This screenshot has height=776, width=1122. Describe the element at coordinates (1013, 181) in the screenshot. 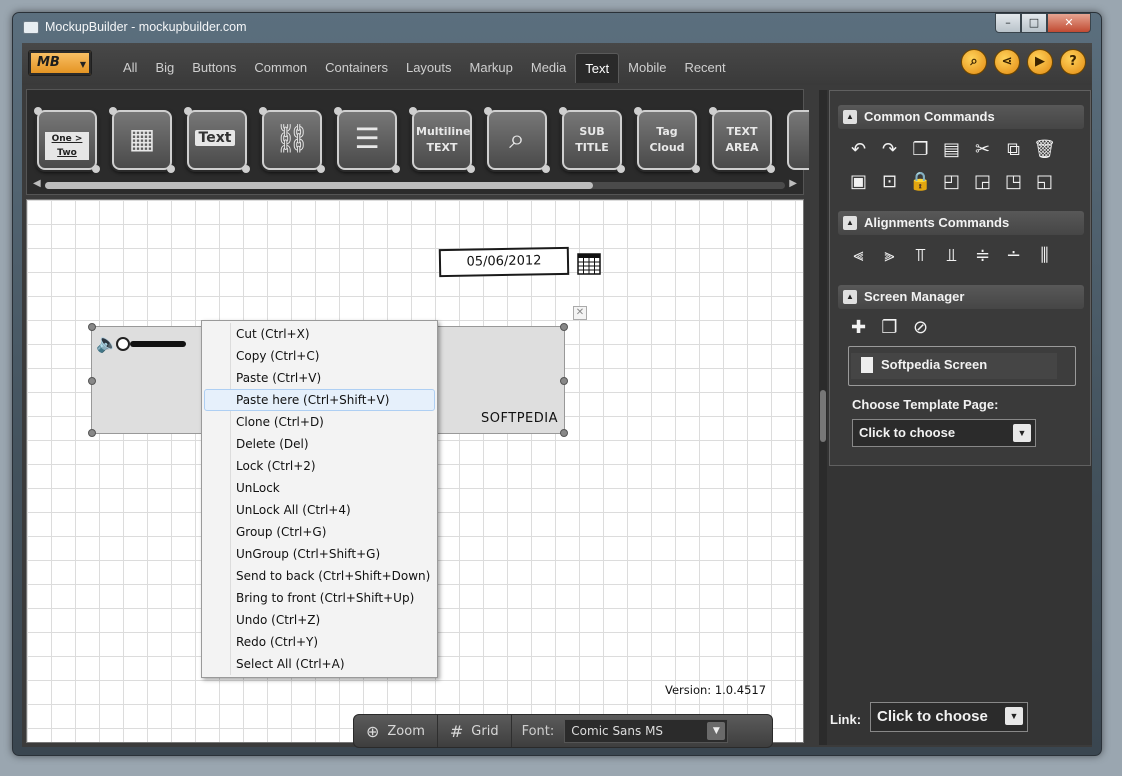

I see `bring-to-front-icon: ◳` at that location.